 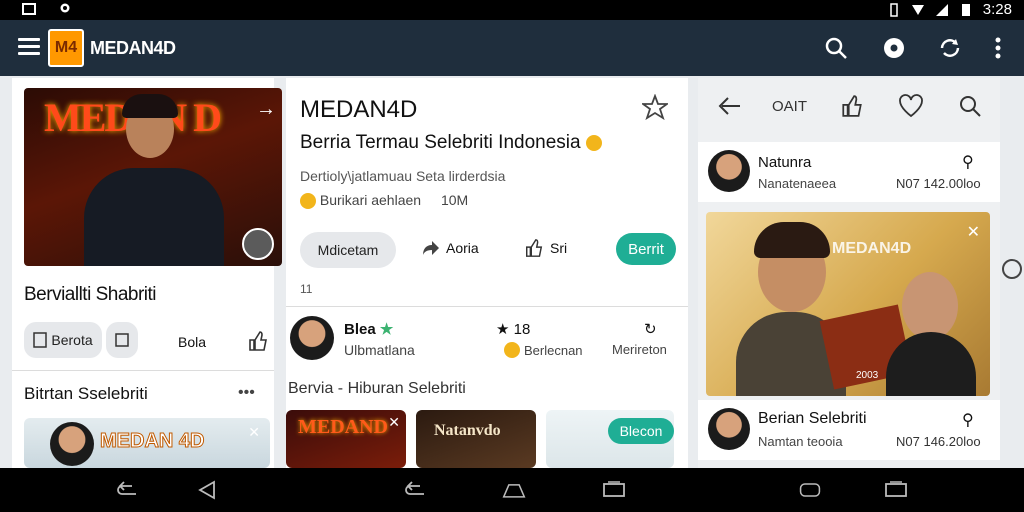 What do you see at coordinates (792, 240) in the screenshot?
I see `person-left-hair` at bounding box center [792, 240].